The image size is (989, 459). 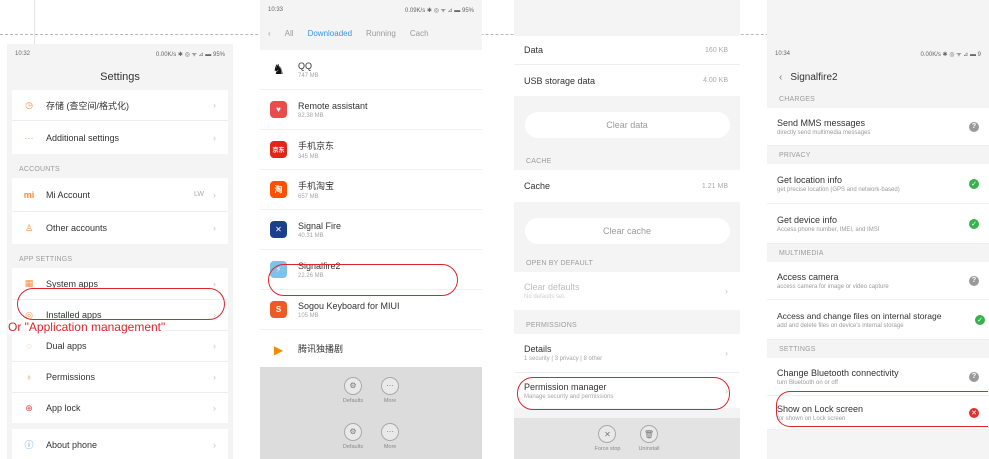 What do you see at coordinates (29, 194) in the screenshot?
I see `mi-logo-icon: mi` at bounding box center [29, 194].